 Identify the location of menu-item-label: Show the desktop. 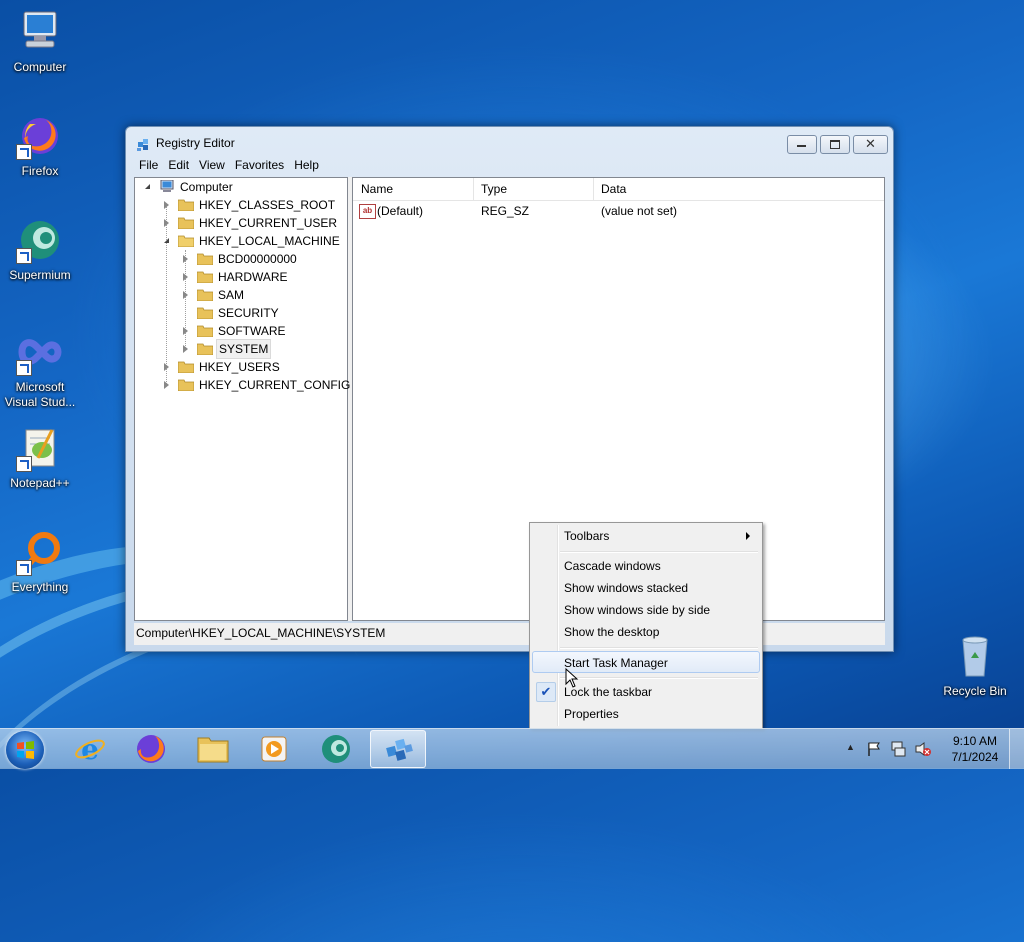
(612, 632).